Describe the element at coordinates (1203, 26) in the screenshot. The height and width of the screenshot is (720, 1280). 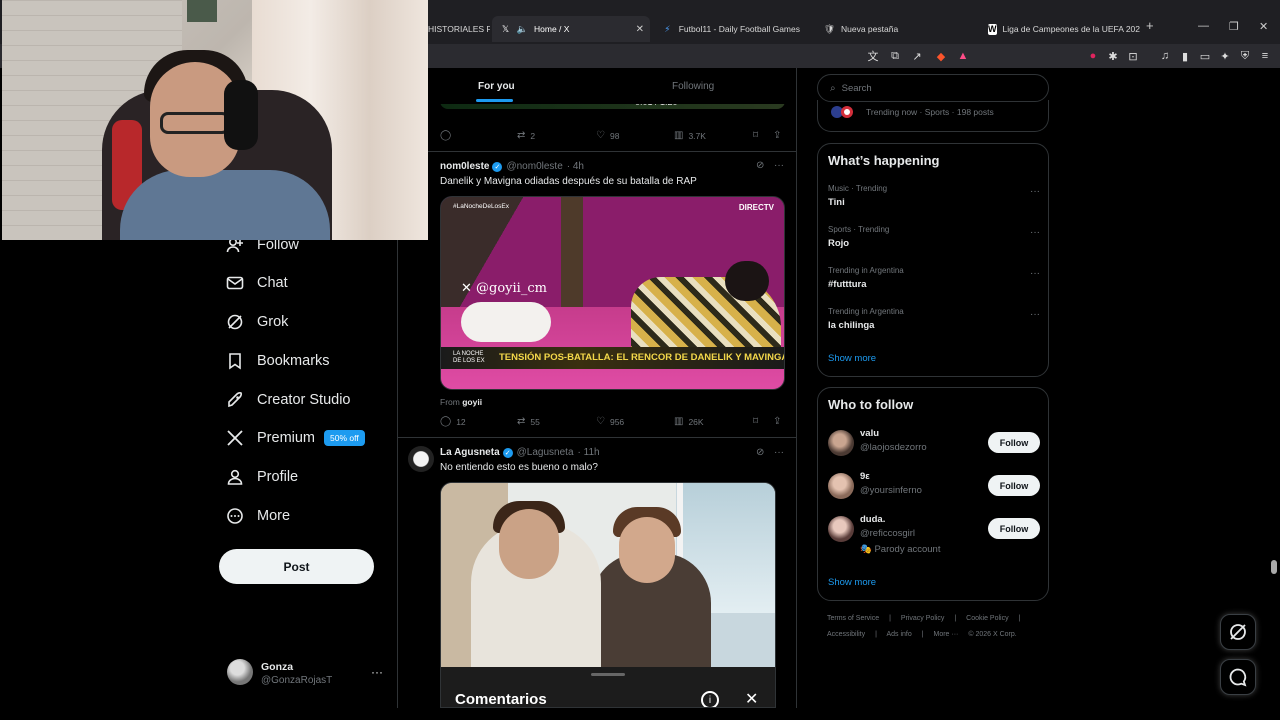
I see `minimize-button: —` at that location.